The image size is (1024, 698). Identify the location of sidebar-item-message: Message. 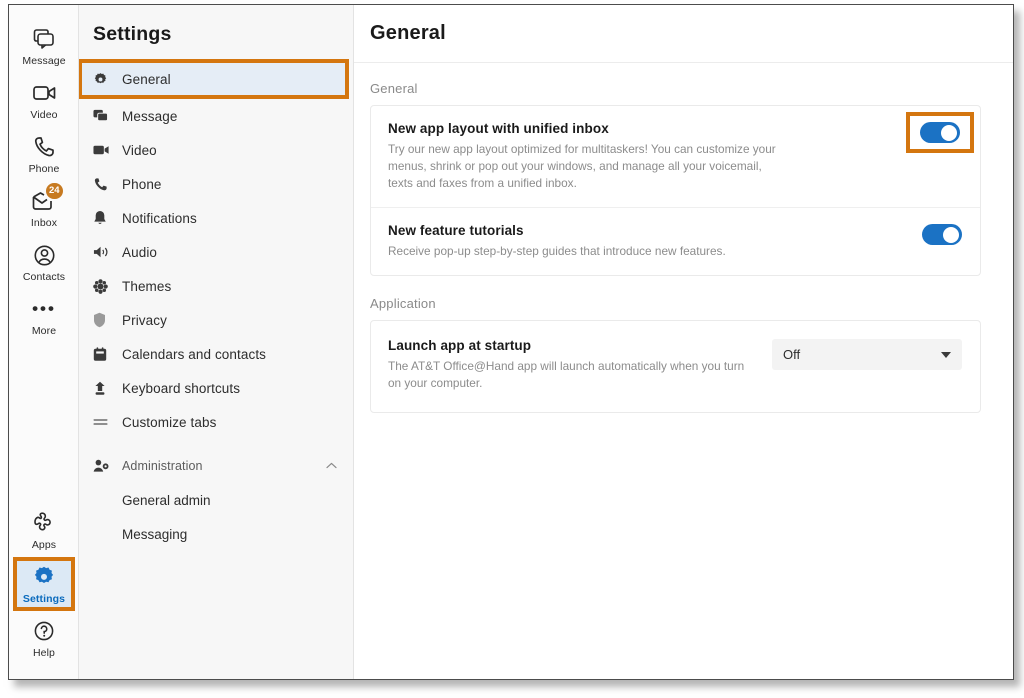
(216, 116).